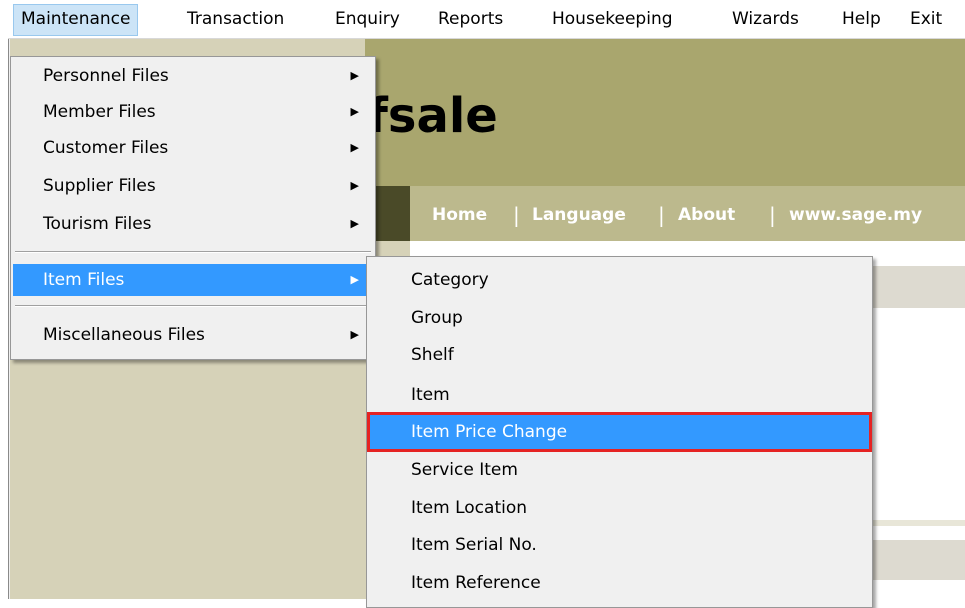  Describe the element at coordinates (619, 508) in the screenshot. I see `submenu-item-item-location: Item Location` at that location.